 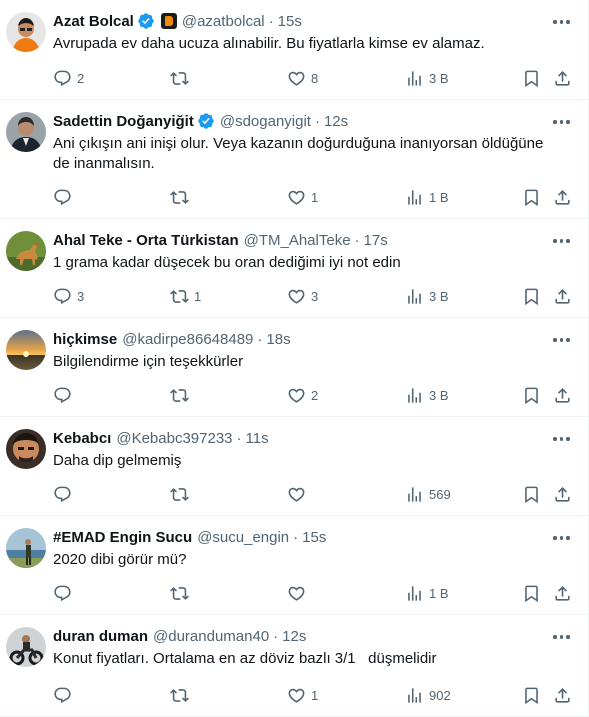 I want to click on author-name: #EMAD Engin Sucu, so click(x=122, y=537).